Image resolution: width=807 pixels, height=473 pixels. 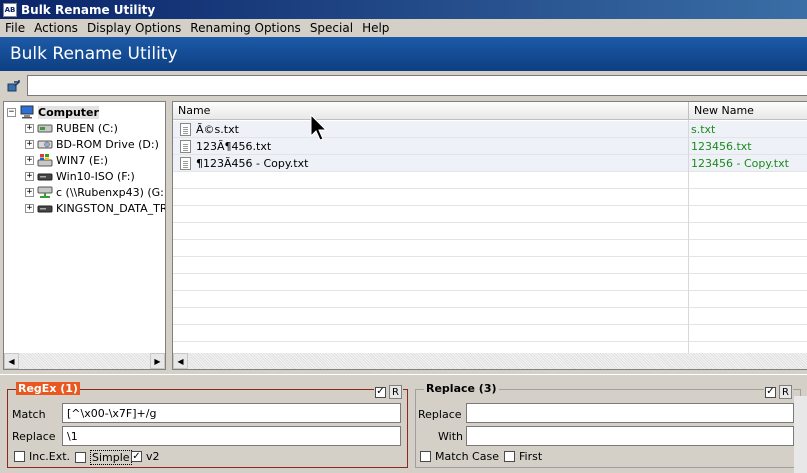 I want to click on file-list-horizontal-scrollbar: ◀, so click(x=490, y=361).